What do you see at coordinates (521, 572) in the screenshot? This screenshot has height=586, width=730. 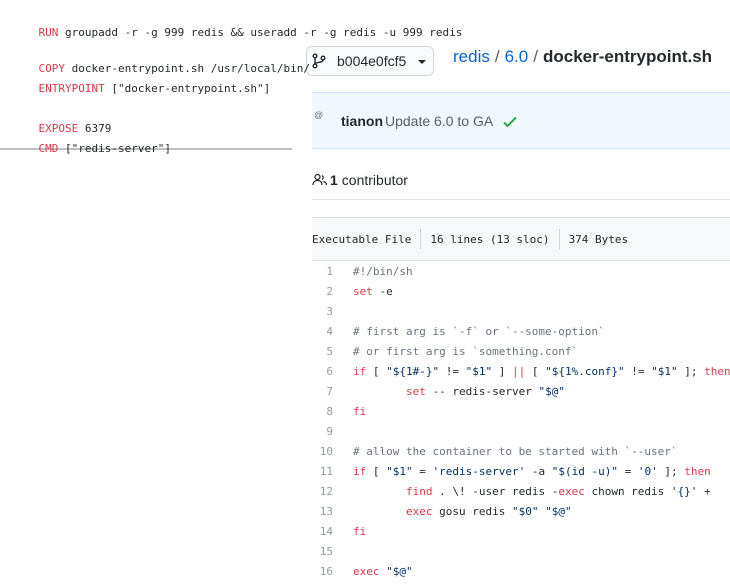 I see `code-line: 16 exec "$@"` at bounding box center [521, 572].